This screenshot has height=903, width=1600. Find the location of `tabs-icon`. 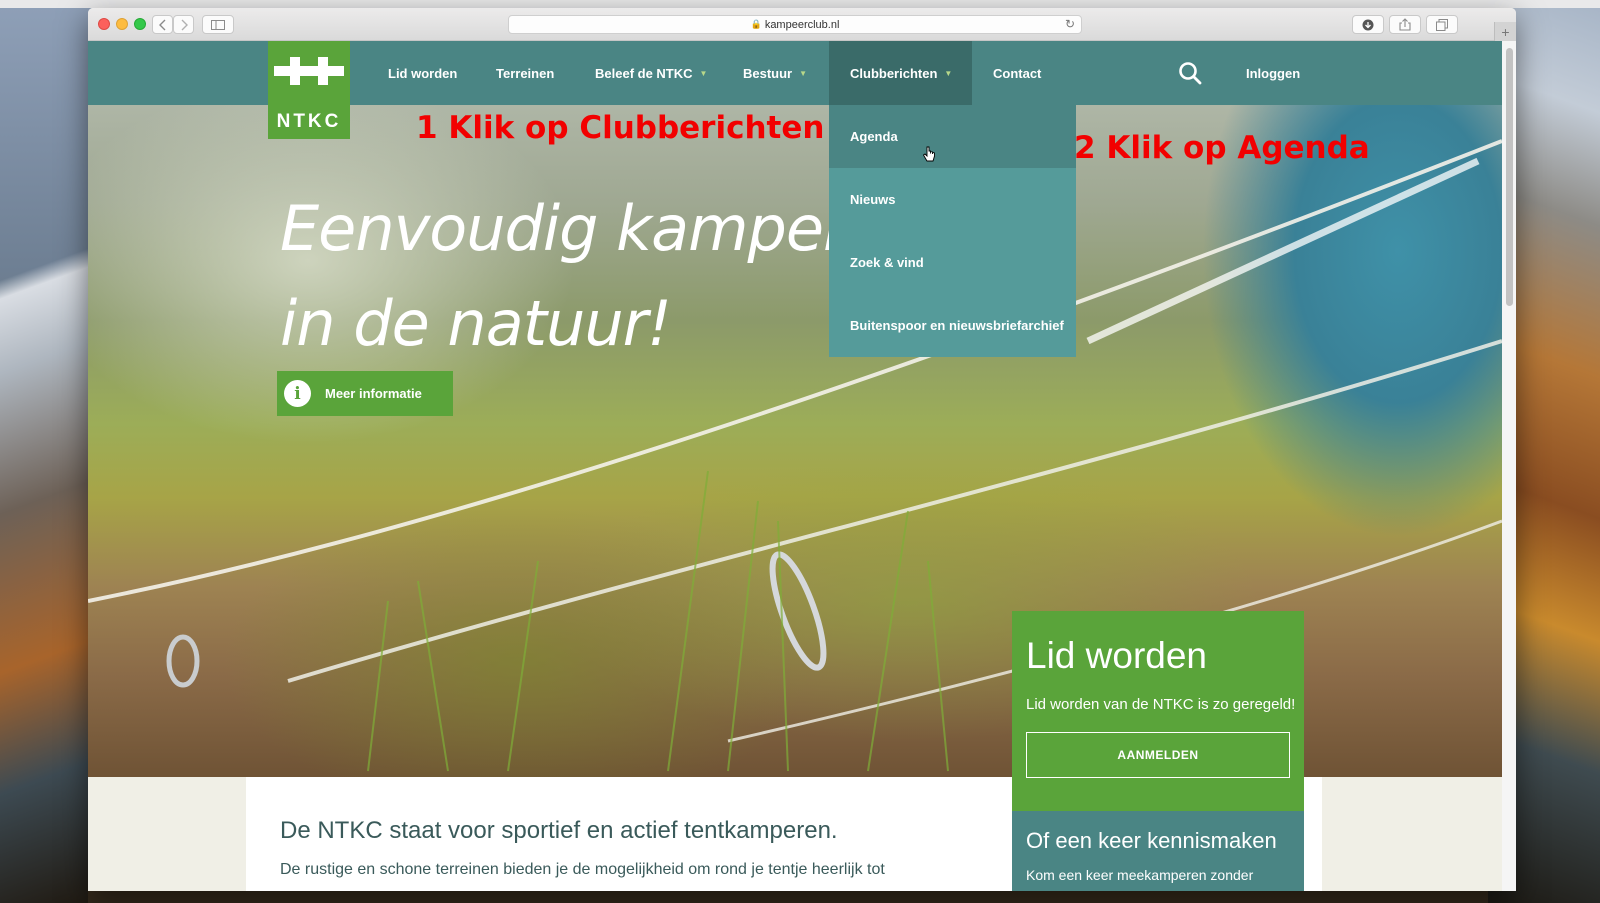

tabs-icon is located at coordinates (1442, 24).